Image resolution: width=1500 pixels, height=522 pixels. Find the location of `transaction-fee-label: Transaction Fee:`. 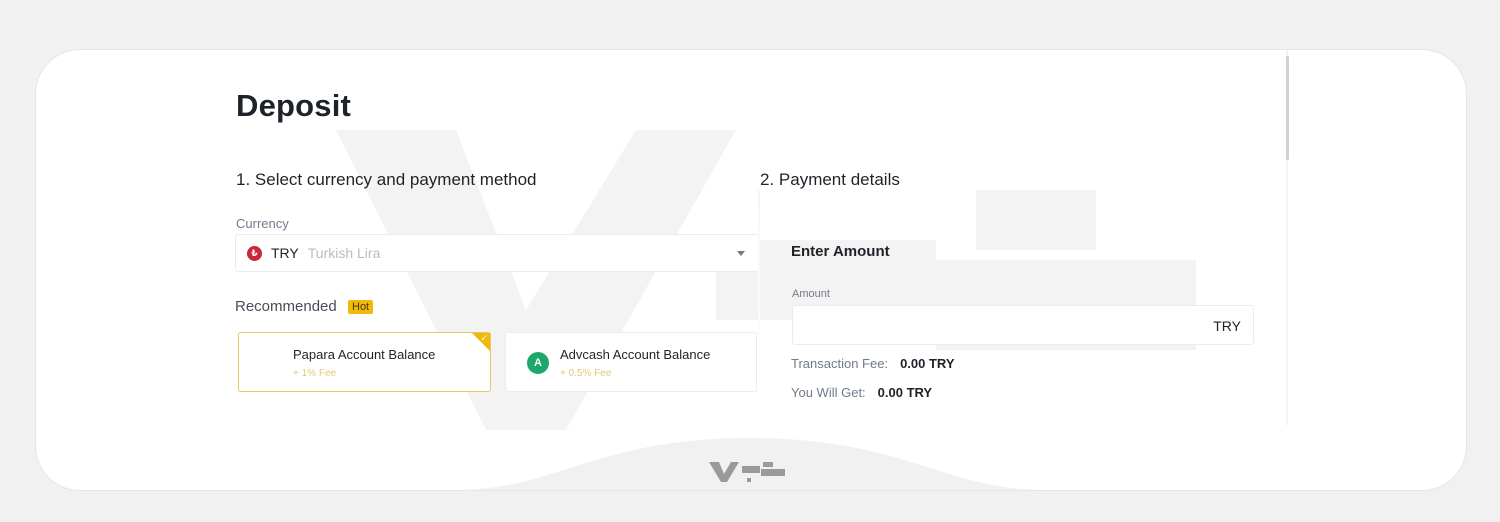

transaction-fee-label: Transaction Fee: is located at coordinates (840, 363).